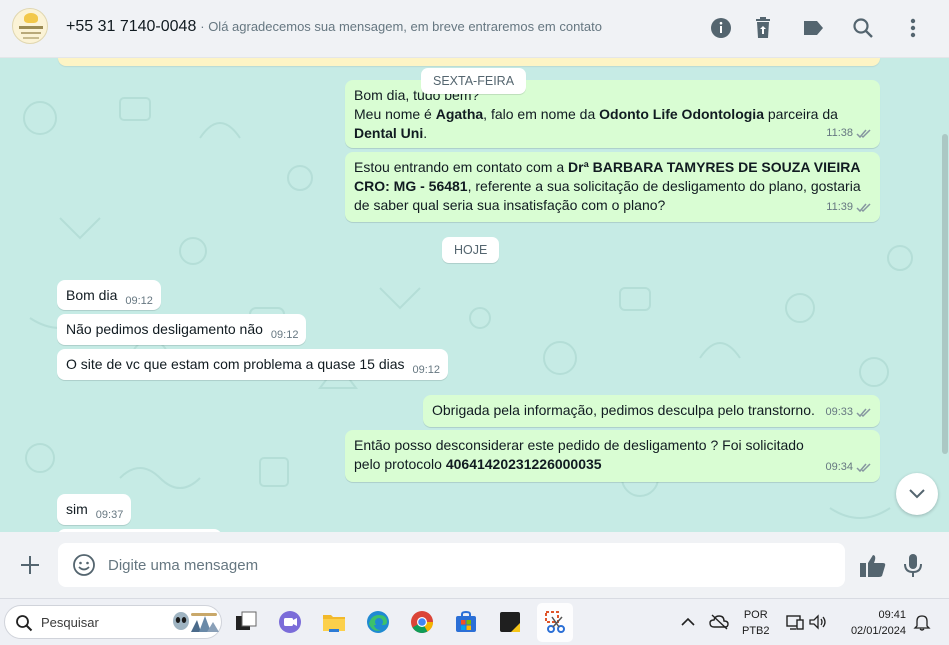 This screenshot has width=949, height=645. I want to click on scroll-to-bottom-button, so click(917, 494).